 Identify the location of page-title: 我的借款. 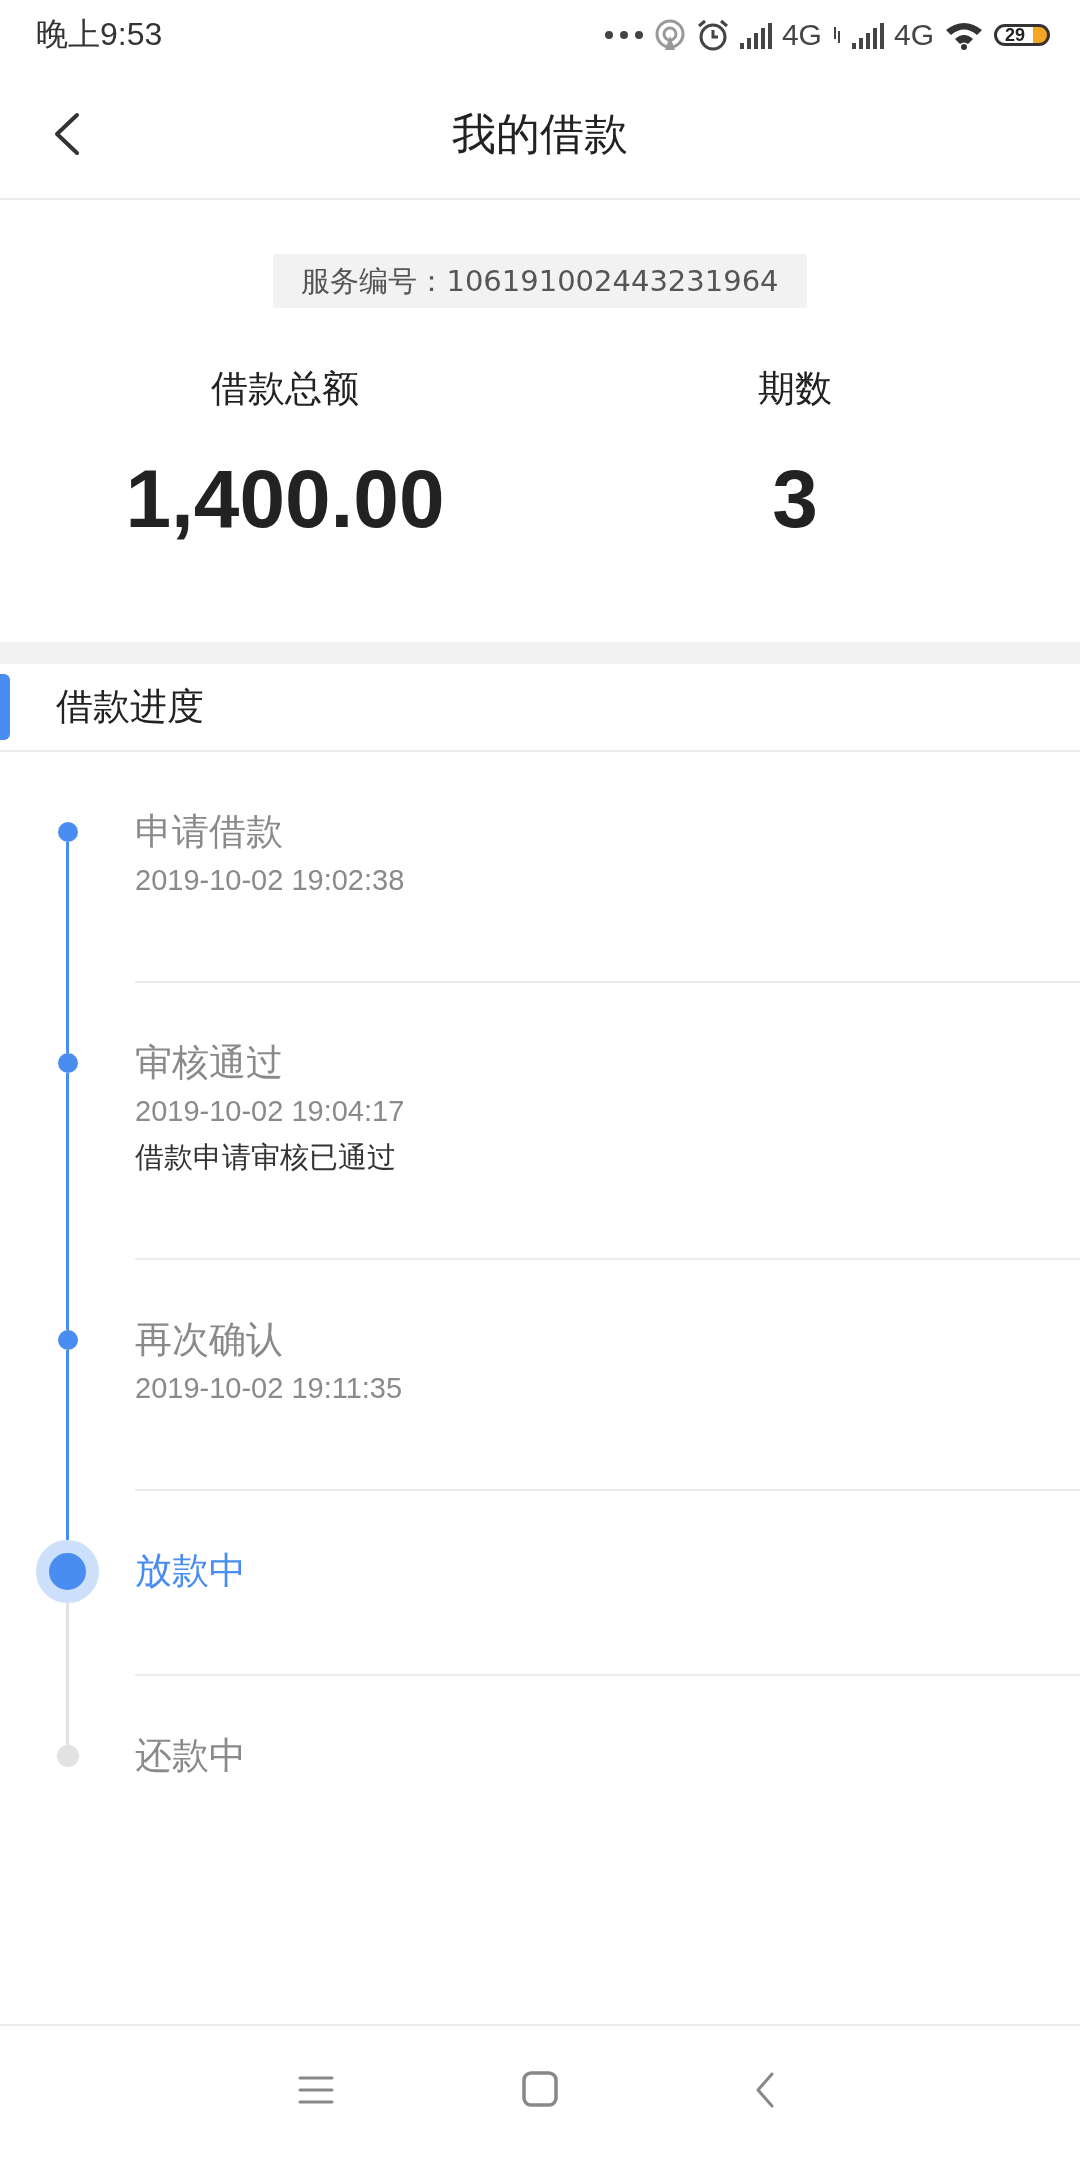
(540, 133).